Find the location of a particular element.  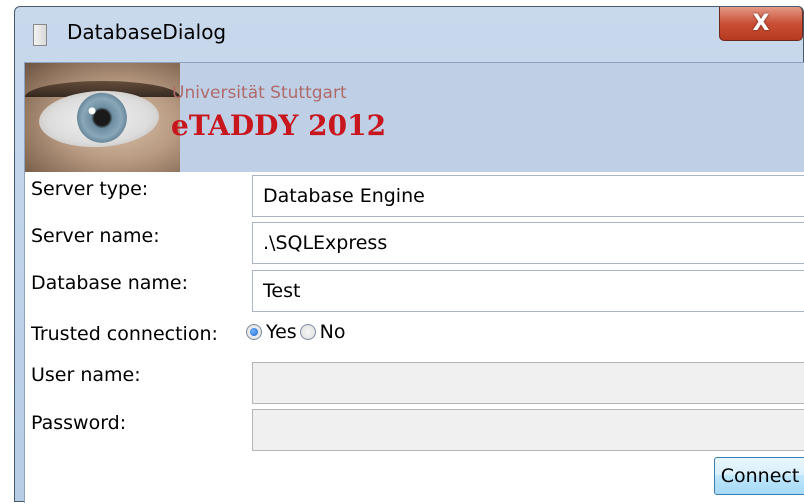

password-input is located at coordinates (528, 430).